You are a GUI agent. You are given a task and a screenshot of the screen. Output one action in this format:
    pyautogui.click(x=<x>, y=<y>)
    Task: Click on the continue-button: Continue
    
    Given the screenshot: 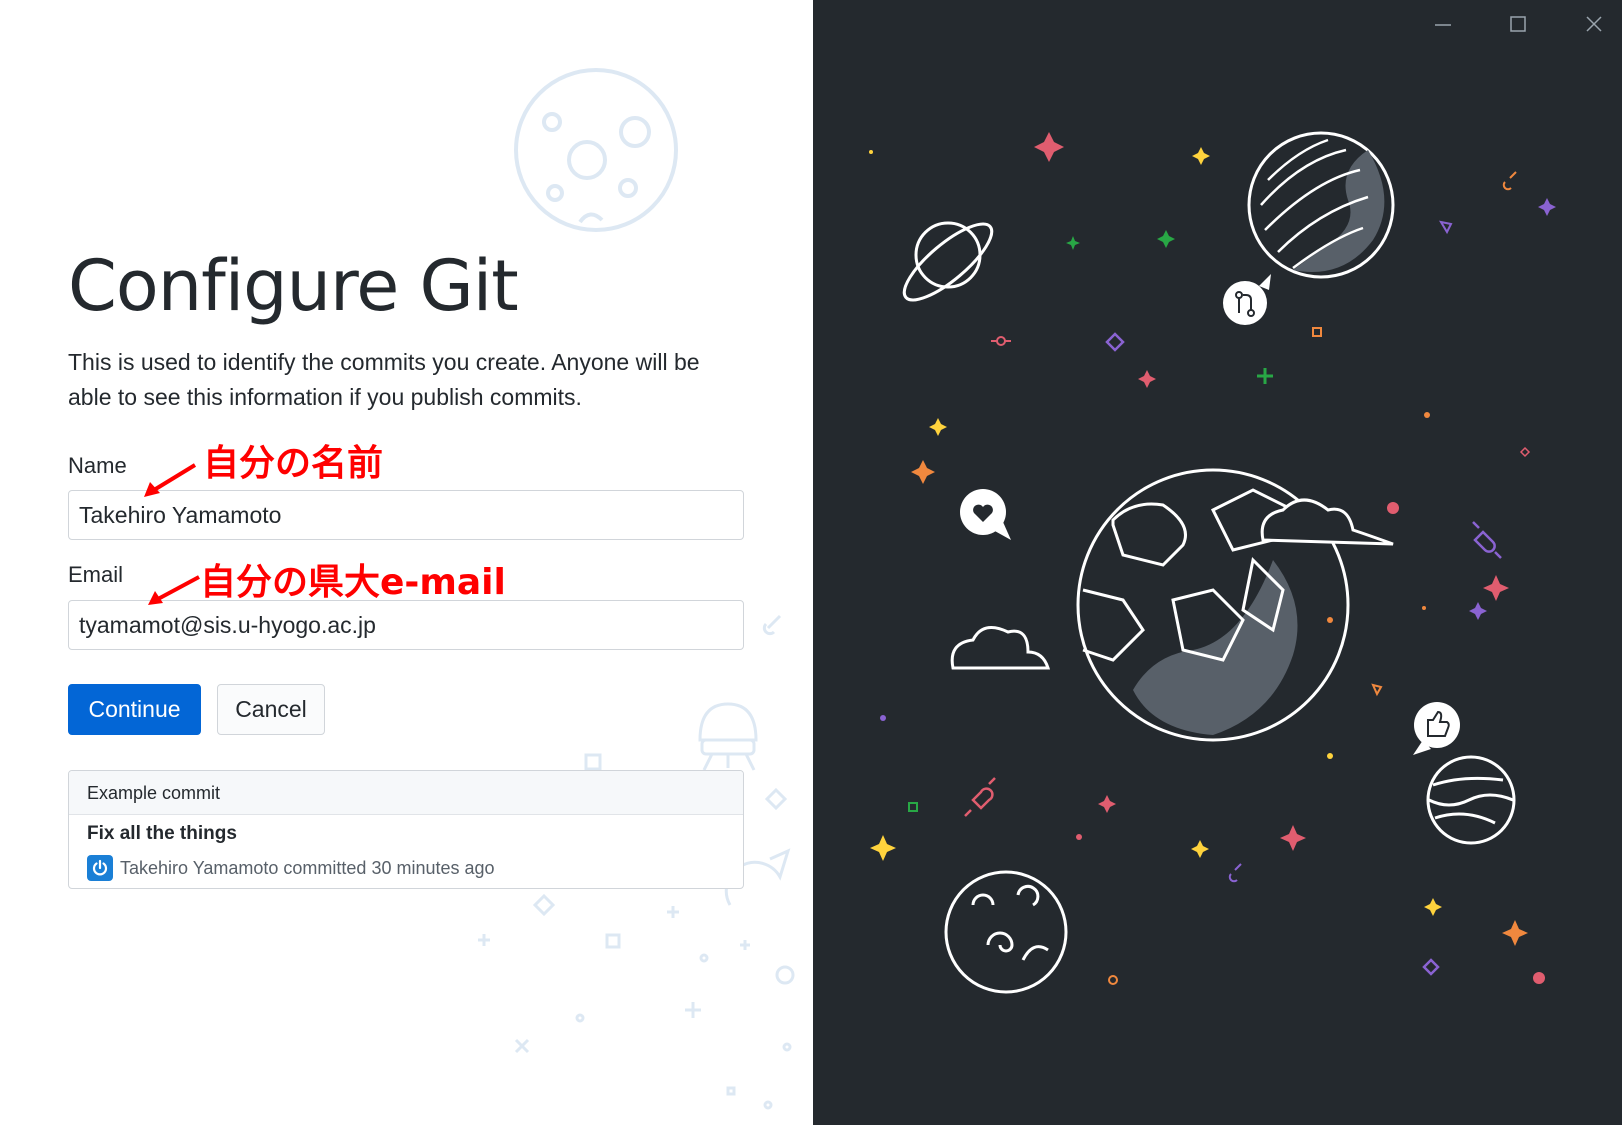 What is the action you would take?
    pyautogui.click(x=134, y=709)
    